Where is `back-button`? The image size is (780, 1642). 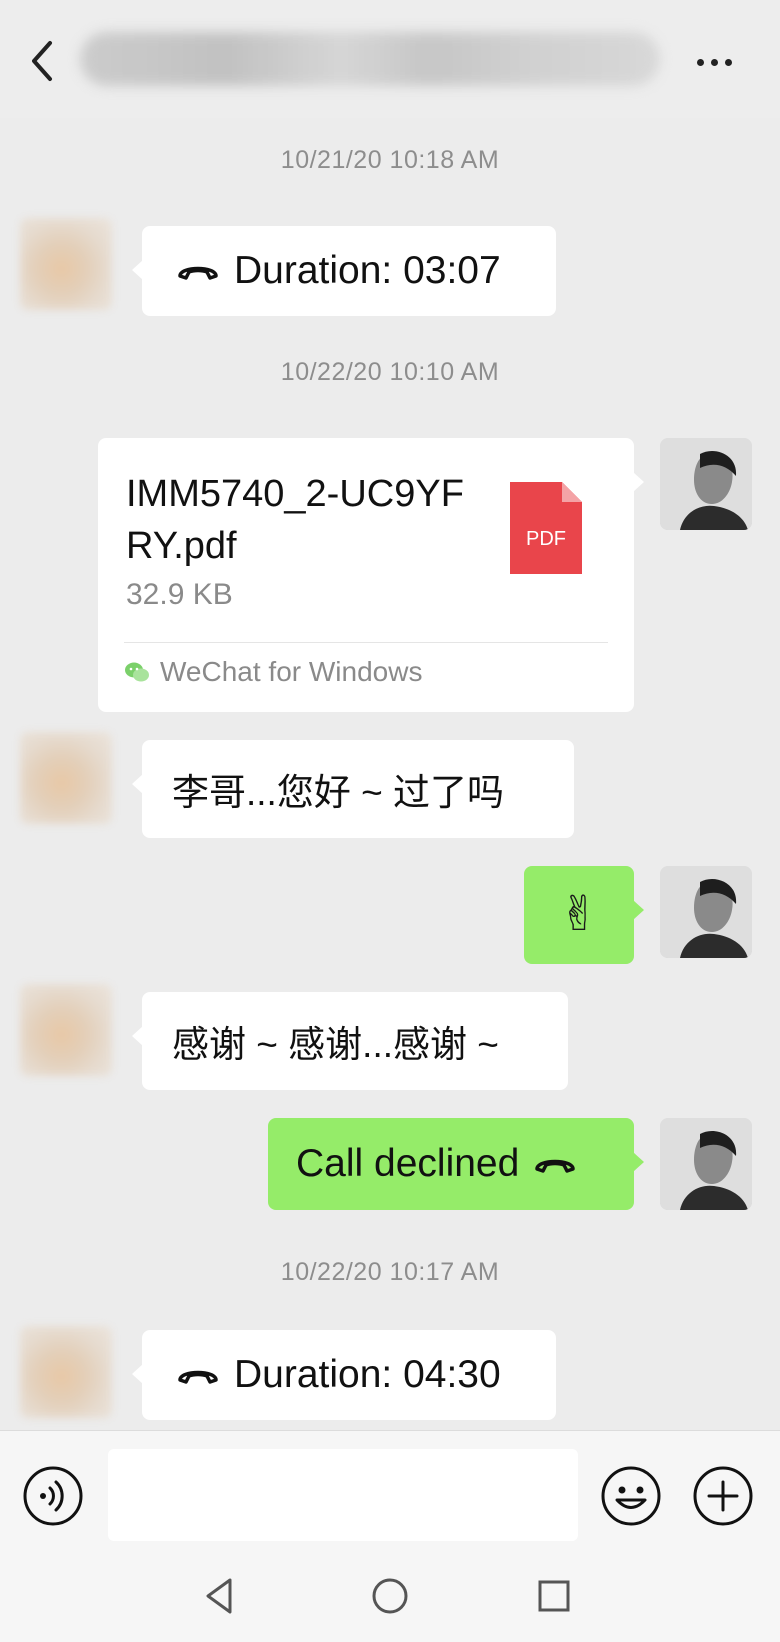
back-button is located at coordinates (42, 61).